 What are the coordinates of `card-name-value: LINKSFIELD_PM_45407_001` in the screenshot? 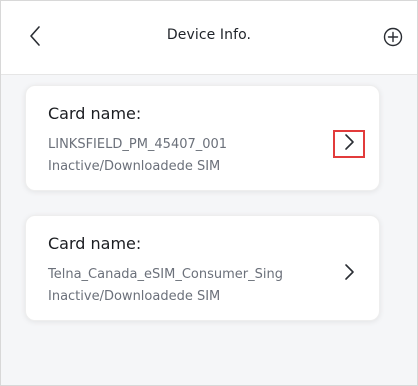 It's located at (138, 144).